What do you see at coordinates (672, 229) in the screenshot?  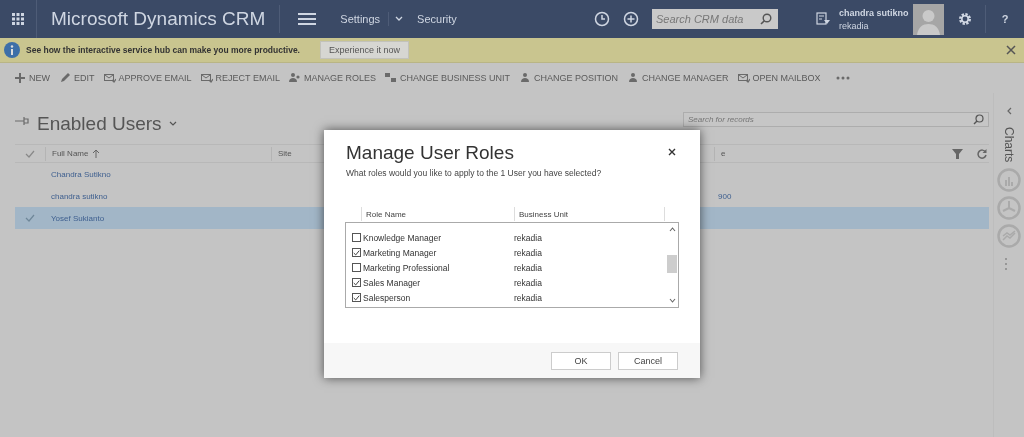 I see `chevron-up-icon` at bounding box center [672, 229].